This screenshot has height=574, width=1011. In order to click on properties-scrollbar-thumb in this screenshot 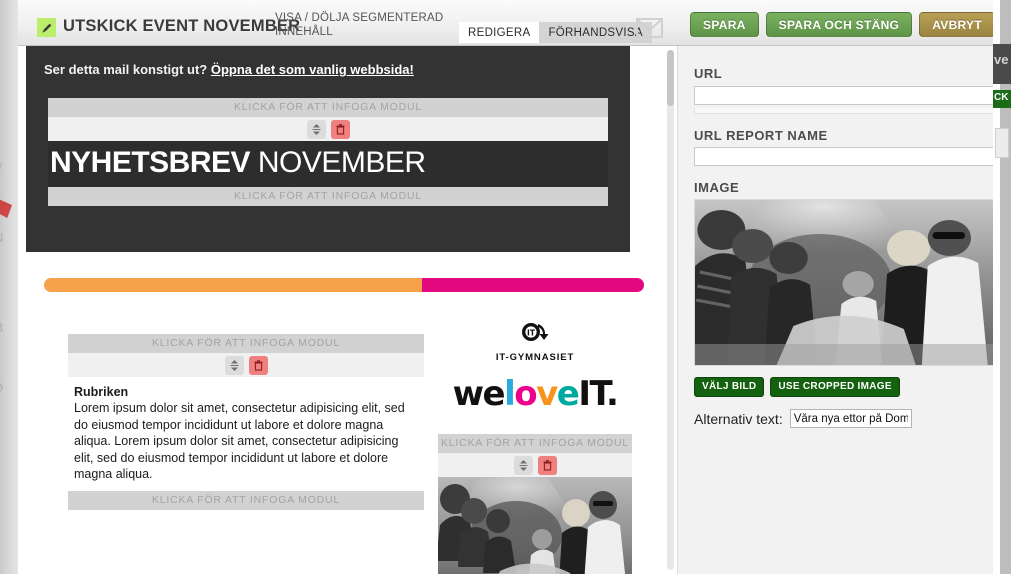, I will do `click(670, 78)`.